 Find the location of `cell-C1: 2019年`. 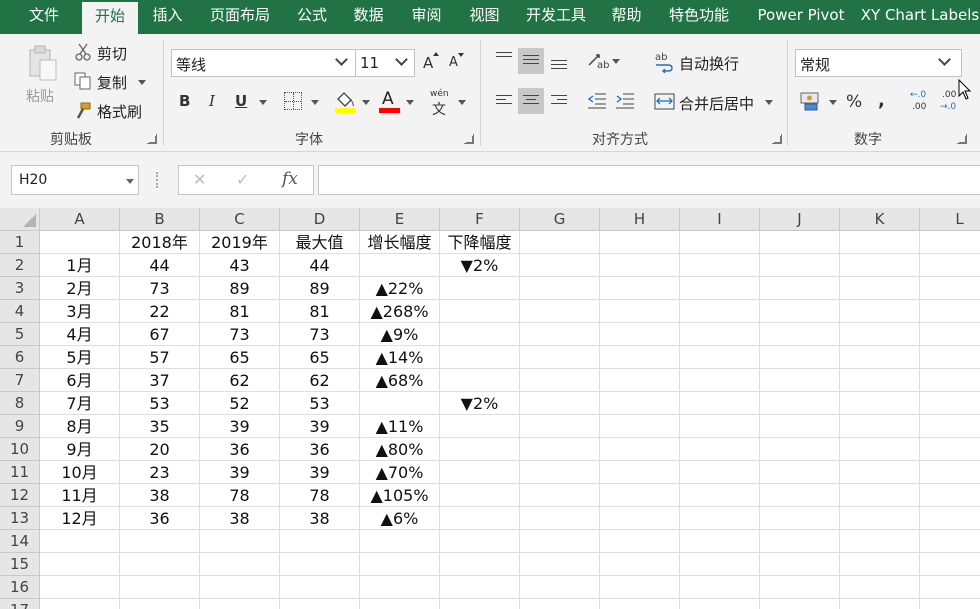

cell-C1: 2019年 is located at coordinates (240, 242).